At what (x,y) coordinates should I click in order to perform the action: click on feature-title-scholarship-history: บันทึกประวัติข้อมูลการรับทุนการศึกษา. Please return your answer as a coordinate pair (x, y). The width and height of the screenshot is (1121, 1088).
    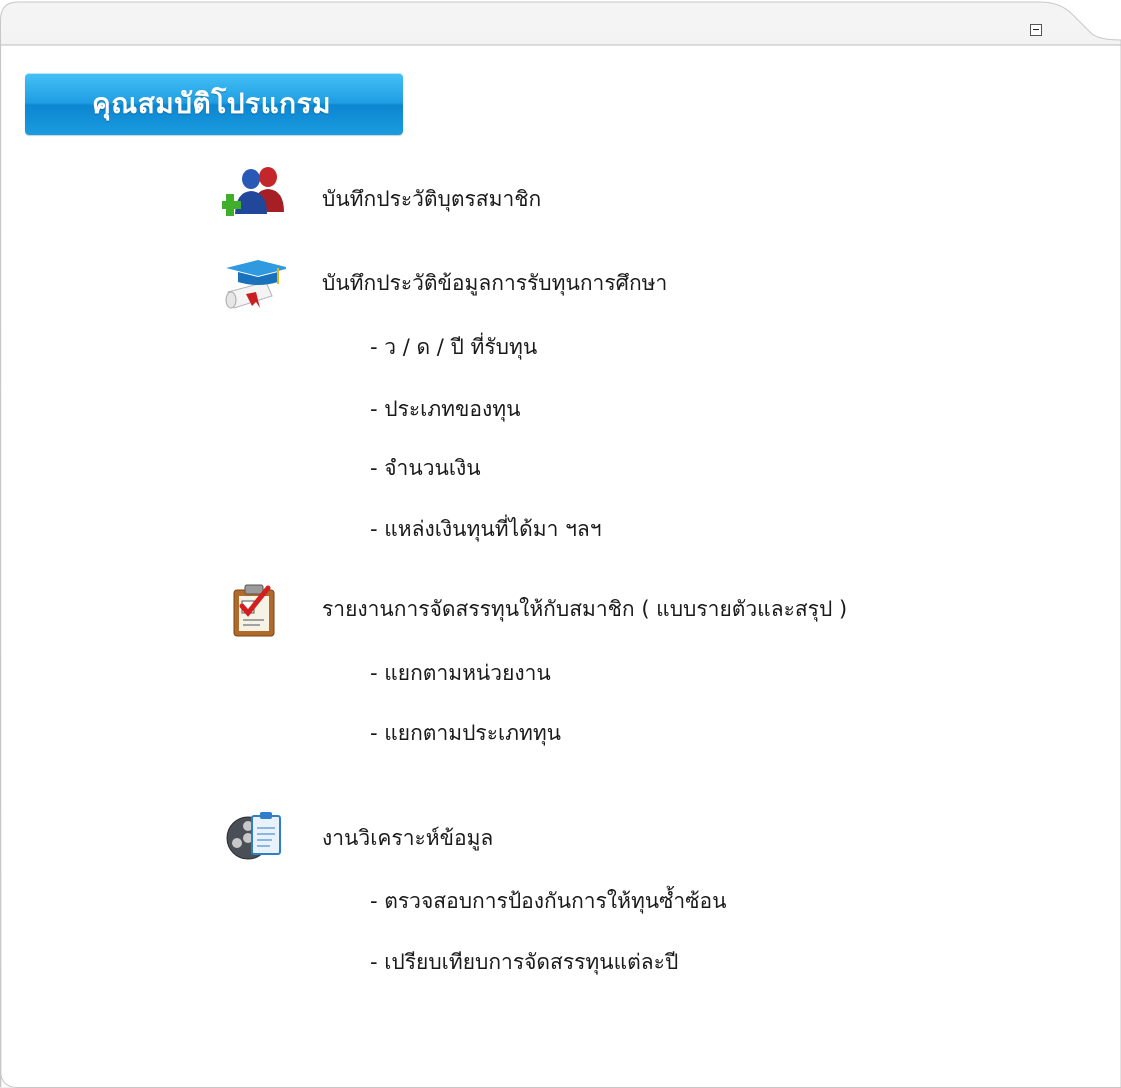
    Looking at the image, I should click on (495, 283).